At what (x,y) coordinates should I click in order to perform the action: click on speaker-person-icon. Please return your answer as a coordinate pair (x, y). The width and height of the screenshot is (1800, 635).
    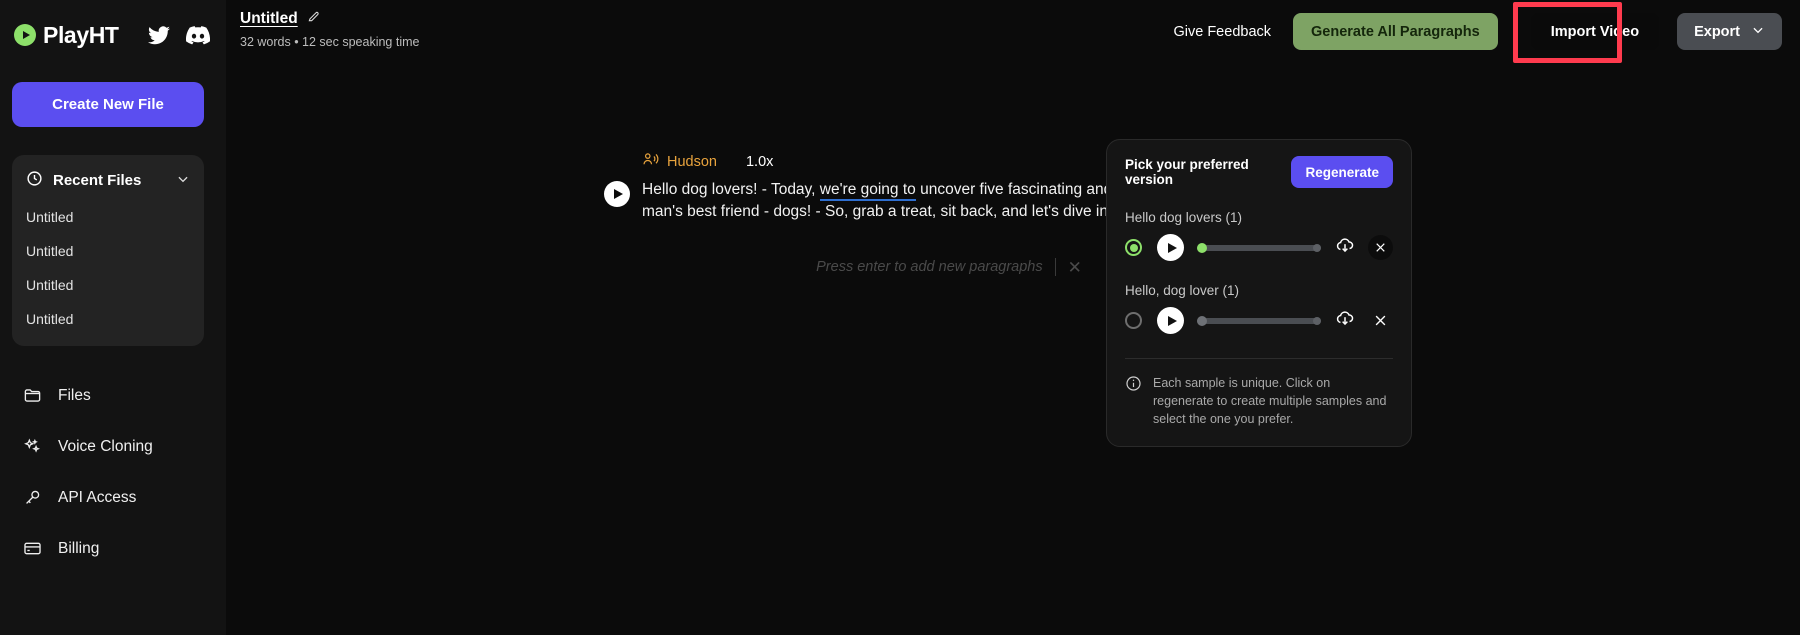
    Looking at the image, I should click on (650, 162).